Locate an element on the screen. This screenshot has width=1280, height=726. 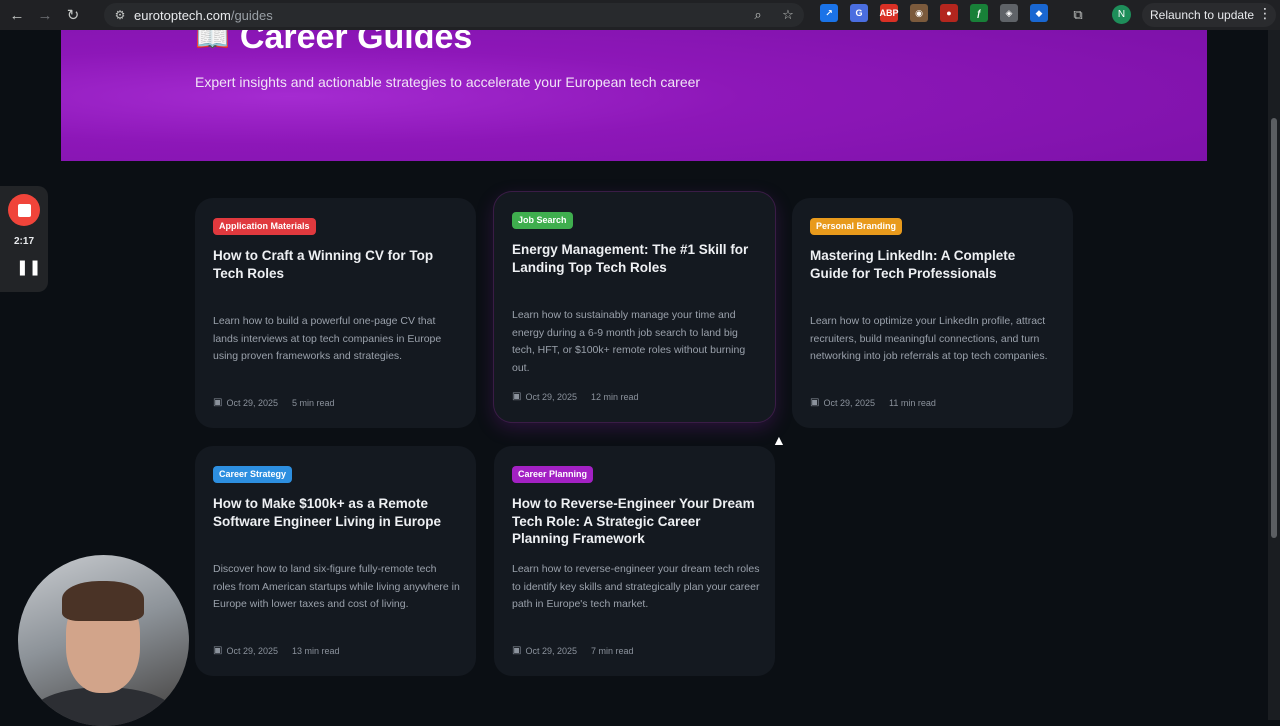
zoom-icon: ⌕ is located at coordinates (758, 15).